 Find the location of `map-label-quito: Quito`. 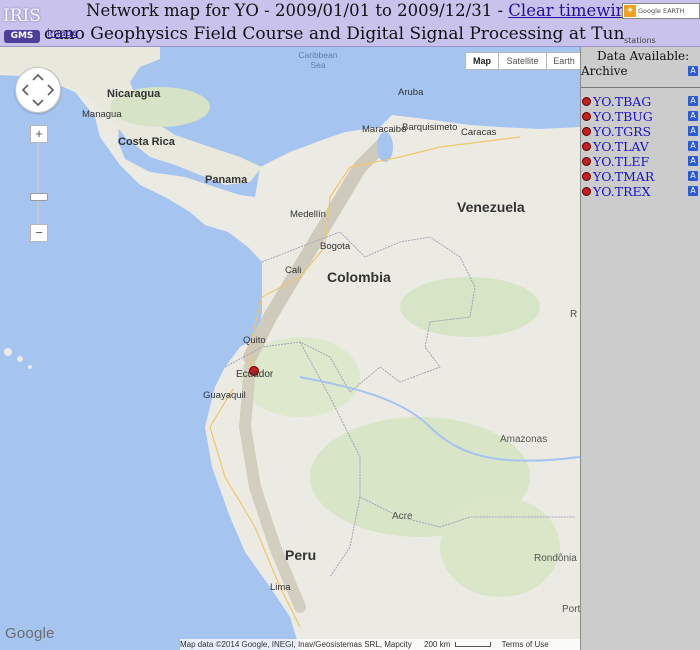

map-label-quito: Quito is located at coordinates (254, 340).